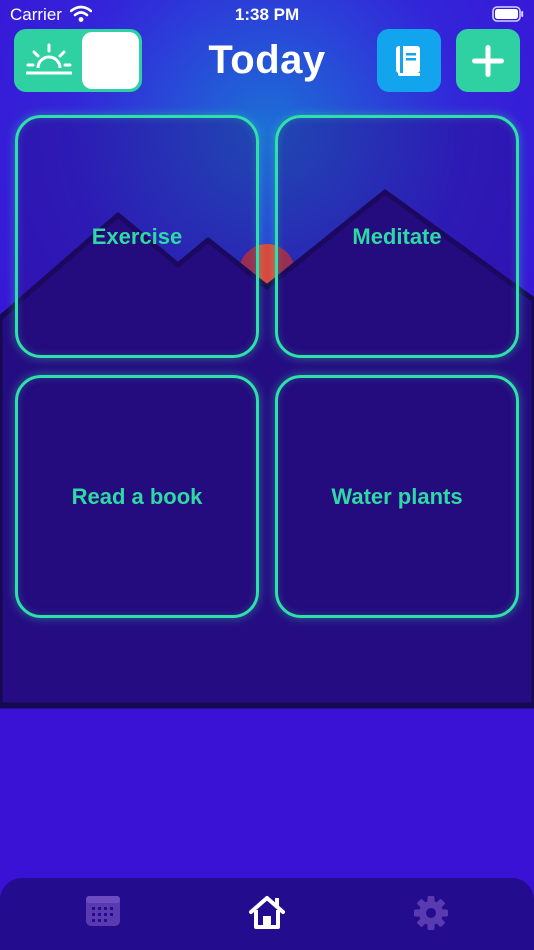  I want to click on tab-calendar, so click(103, 913).